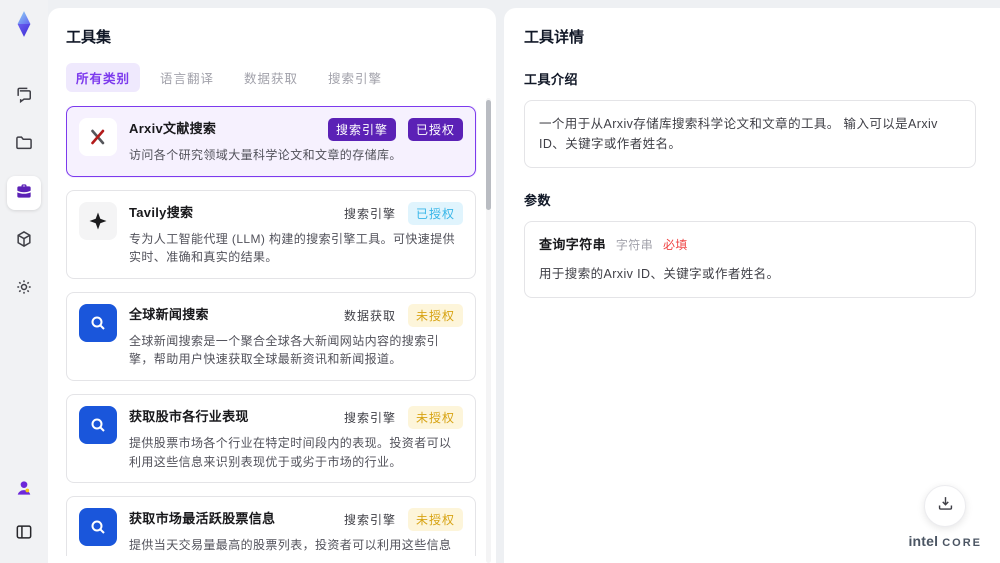 Image resolution: width=1000 pixels, height=563 pixels. I want to click on toolbox-icon, so click(24, 193).